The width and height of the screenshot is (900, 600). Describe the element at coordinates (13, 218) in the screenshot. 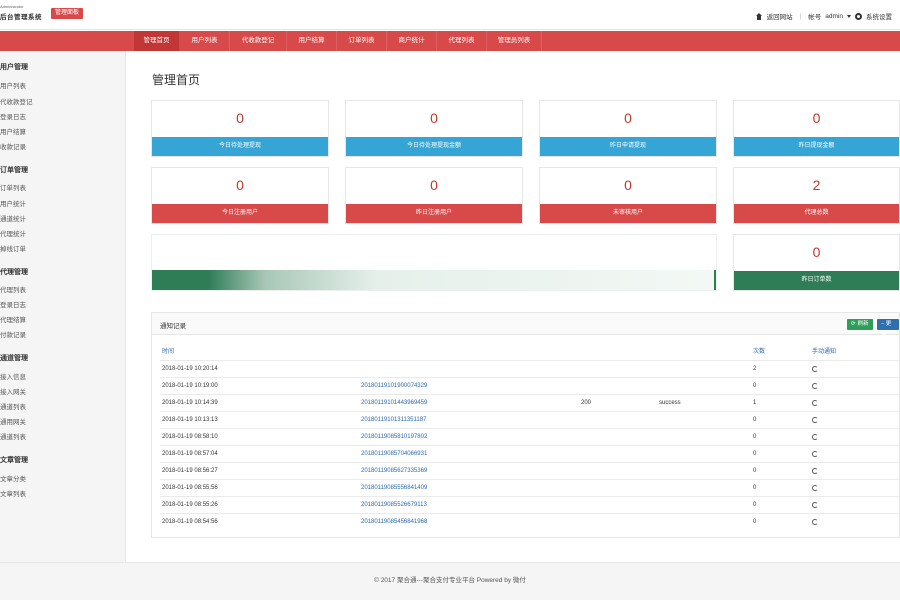

I see `sidebar-item: 通道统计` at that location.